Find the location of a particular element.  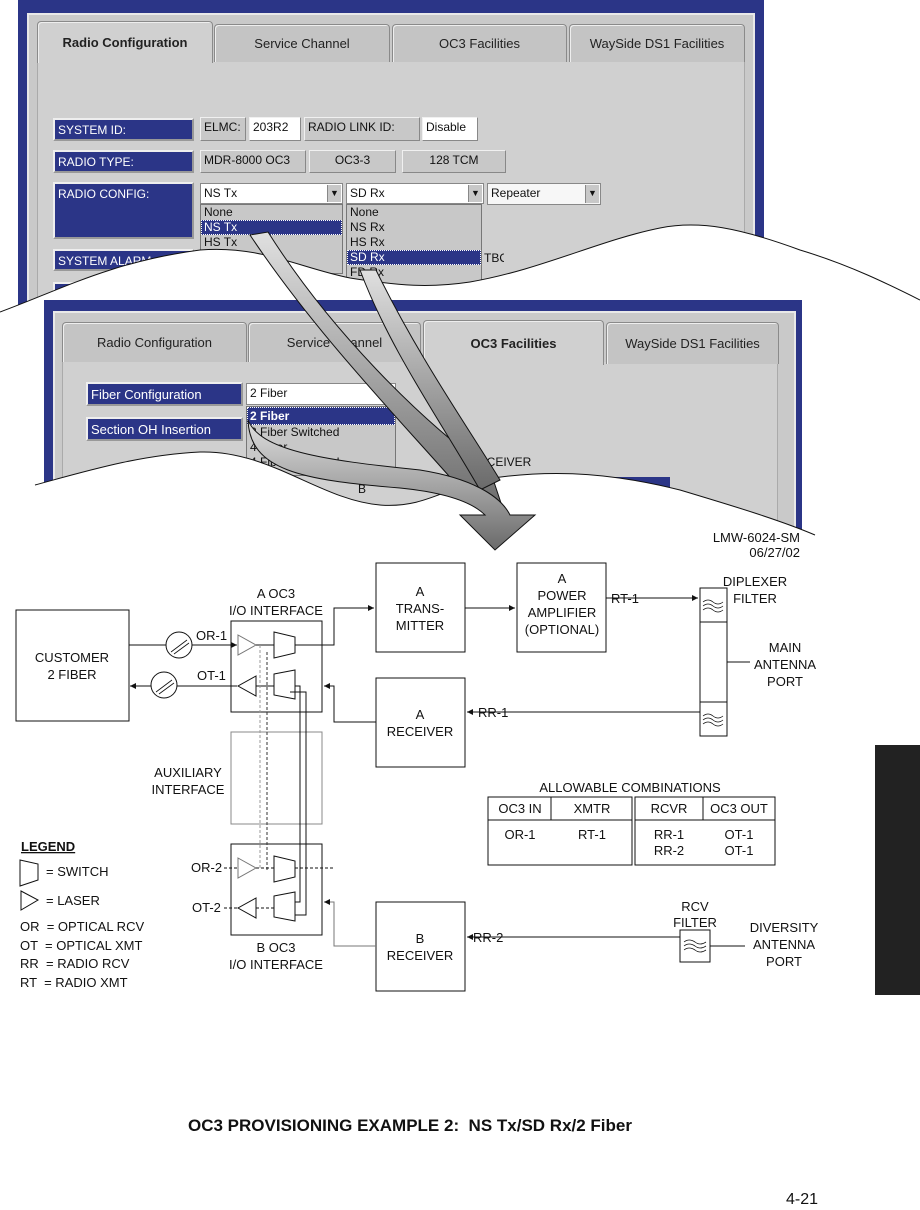

doc-id: LMW-6024-SM is located at coordinates (756, 537).